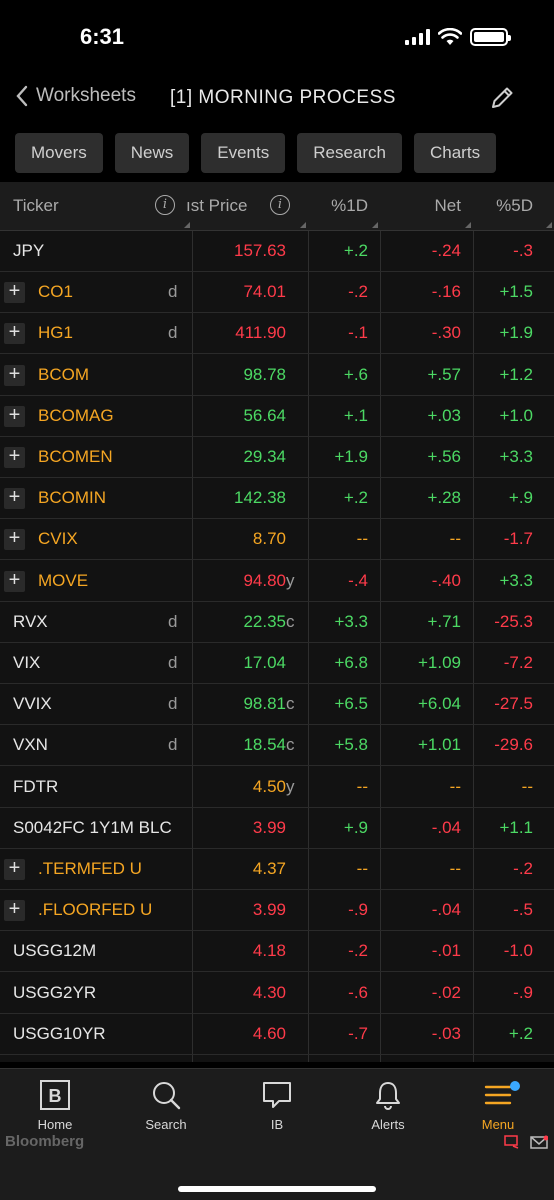  I want to click on table-row: + .FLOORFED U 3.99 -.9 -.04 -.5, so click(277, 911).